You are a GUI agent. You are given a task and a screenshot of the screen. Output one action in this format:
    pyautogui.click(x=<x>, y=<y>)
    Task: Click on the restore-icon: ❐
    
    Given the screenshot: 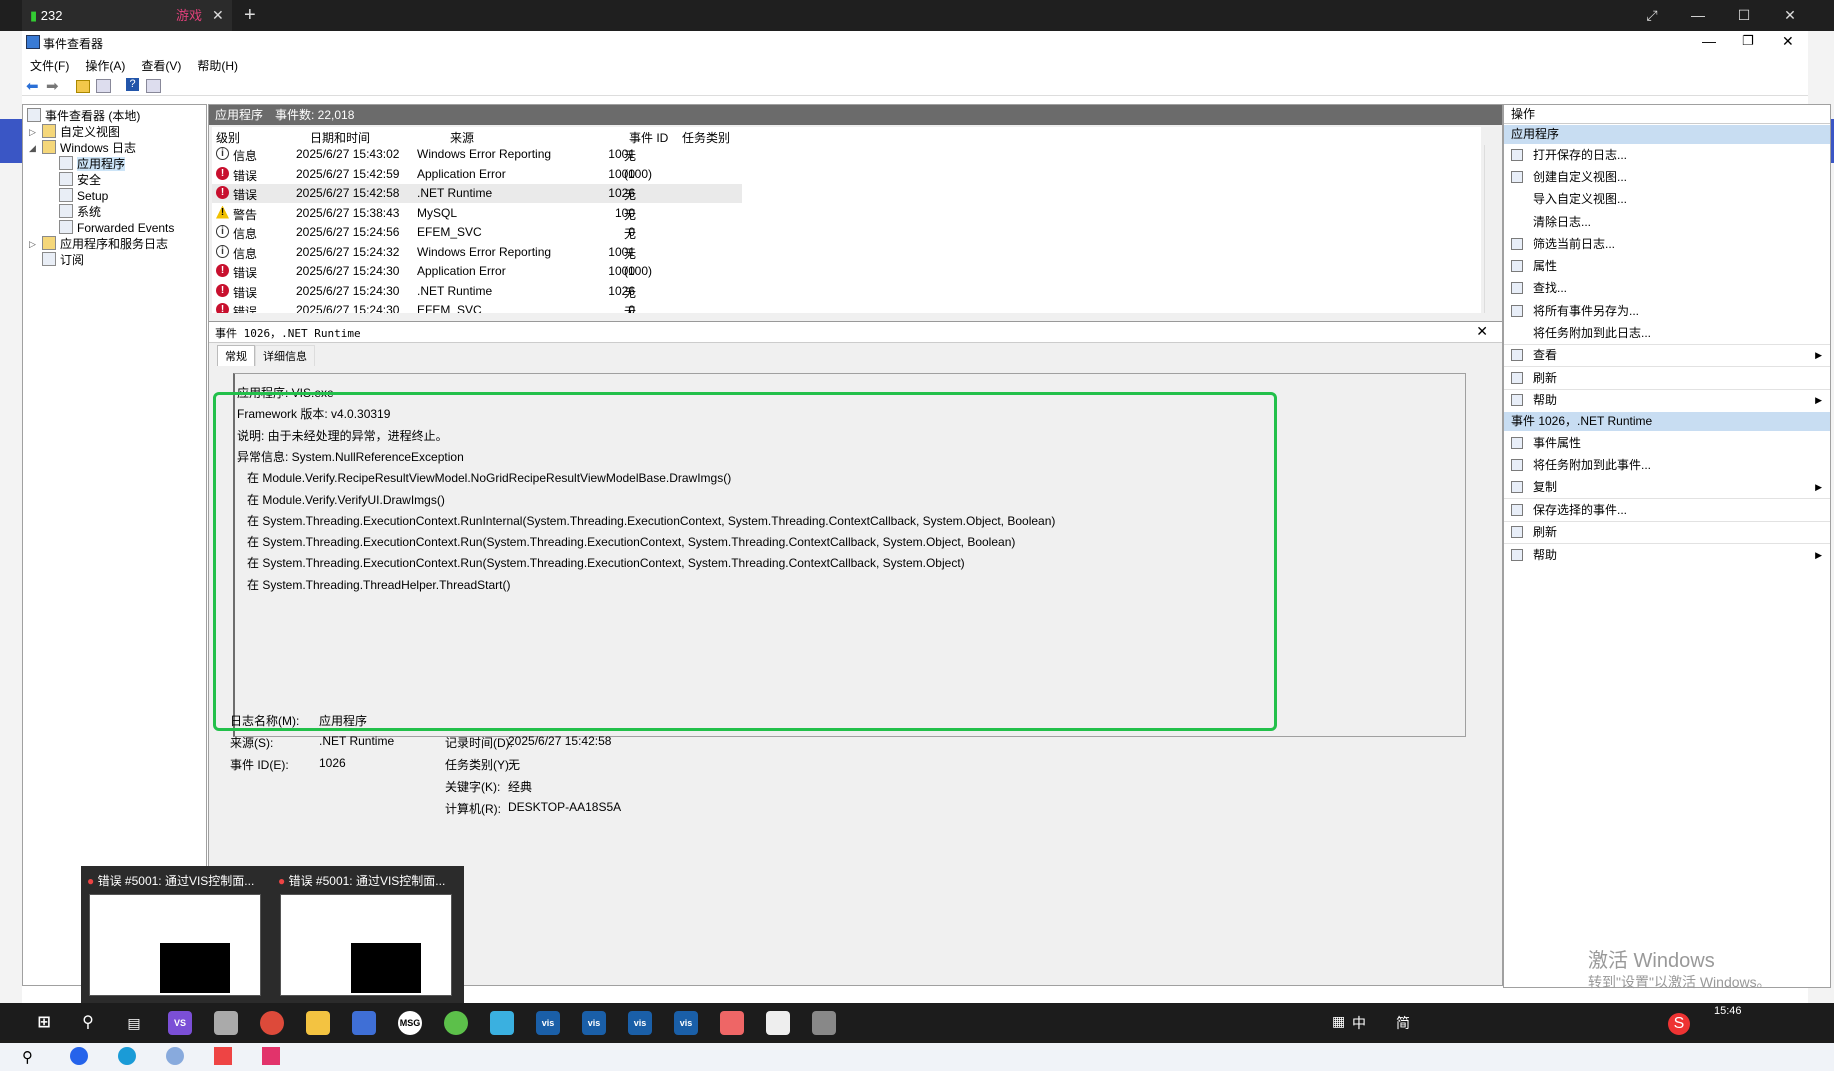 What is the action you would take?
    pyautogui.click(x=1748, y=41)
    